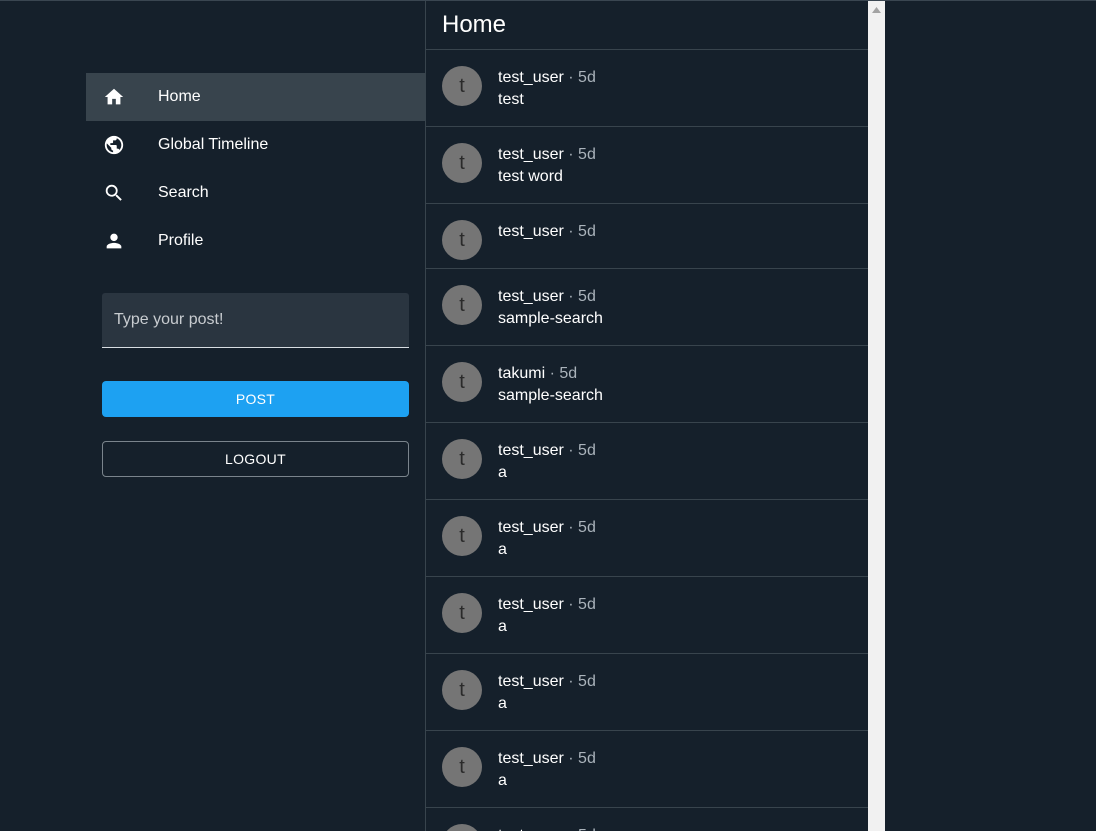 This screenshot has height=831, width=1096. I want to click on sidebar-item-label: Global Timeline, so click(213, 144).